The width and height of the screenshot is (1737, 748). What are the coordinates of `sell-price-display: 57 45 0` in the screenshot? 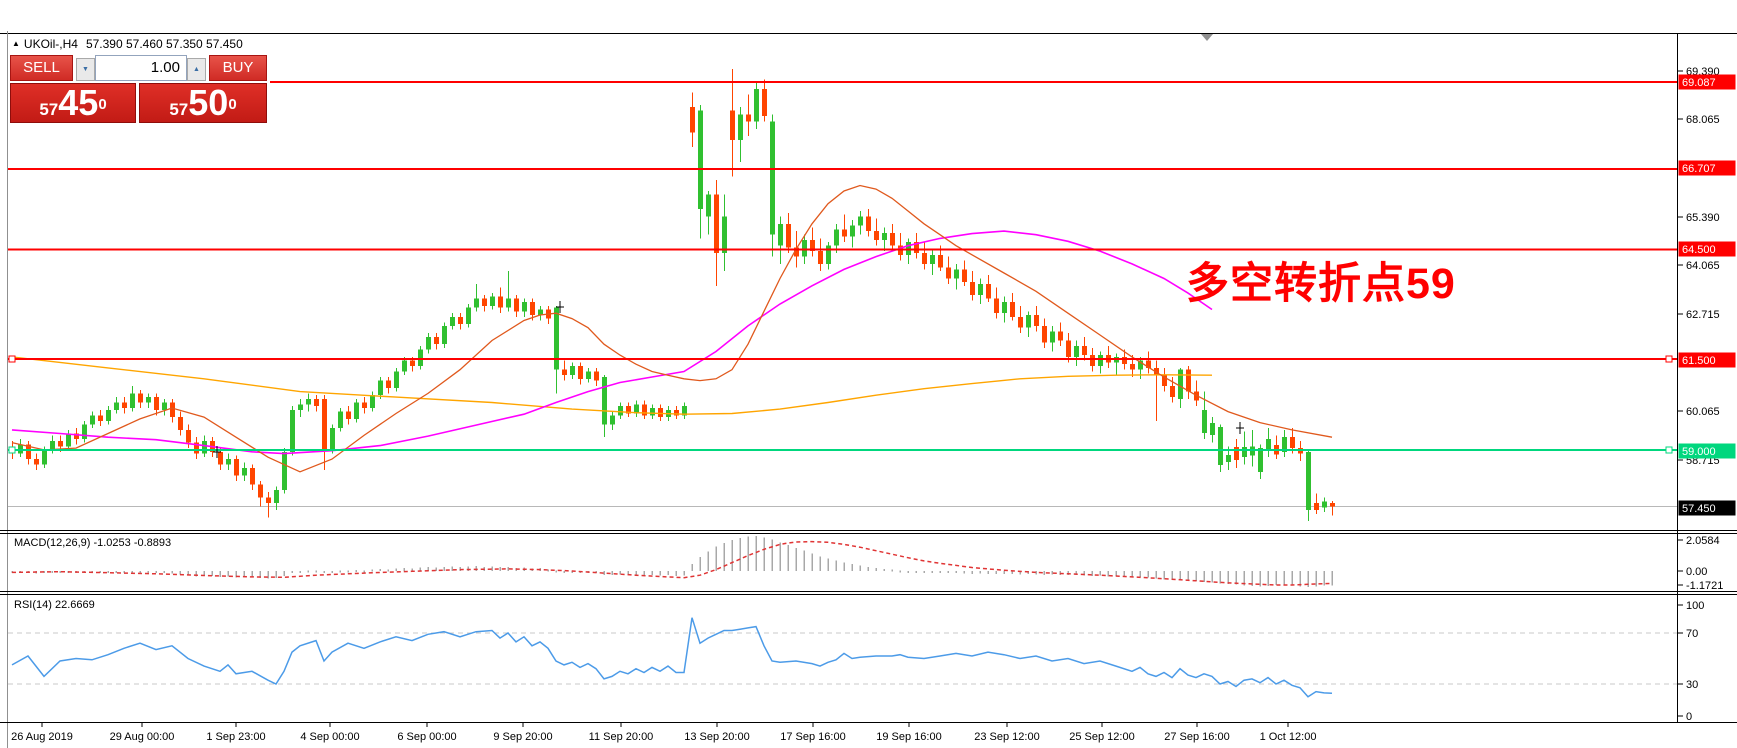 It's located at (73, 103).